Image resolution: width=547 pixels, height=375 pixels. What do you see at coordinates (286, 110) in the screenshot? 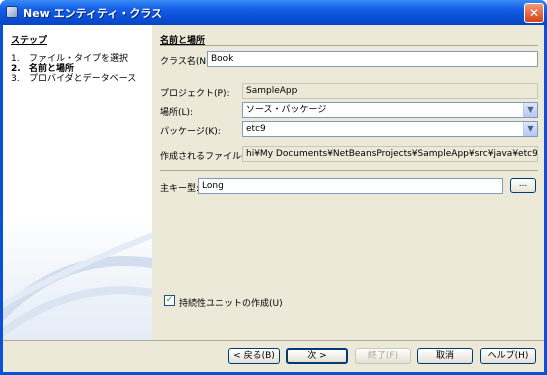
I see `location-value: ソース・パッケージ` at bounding box center [286, 110].